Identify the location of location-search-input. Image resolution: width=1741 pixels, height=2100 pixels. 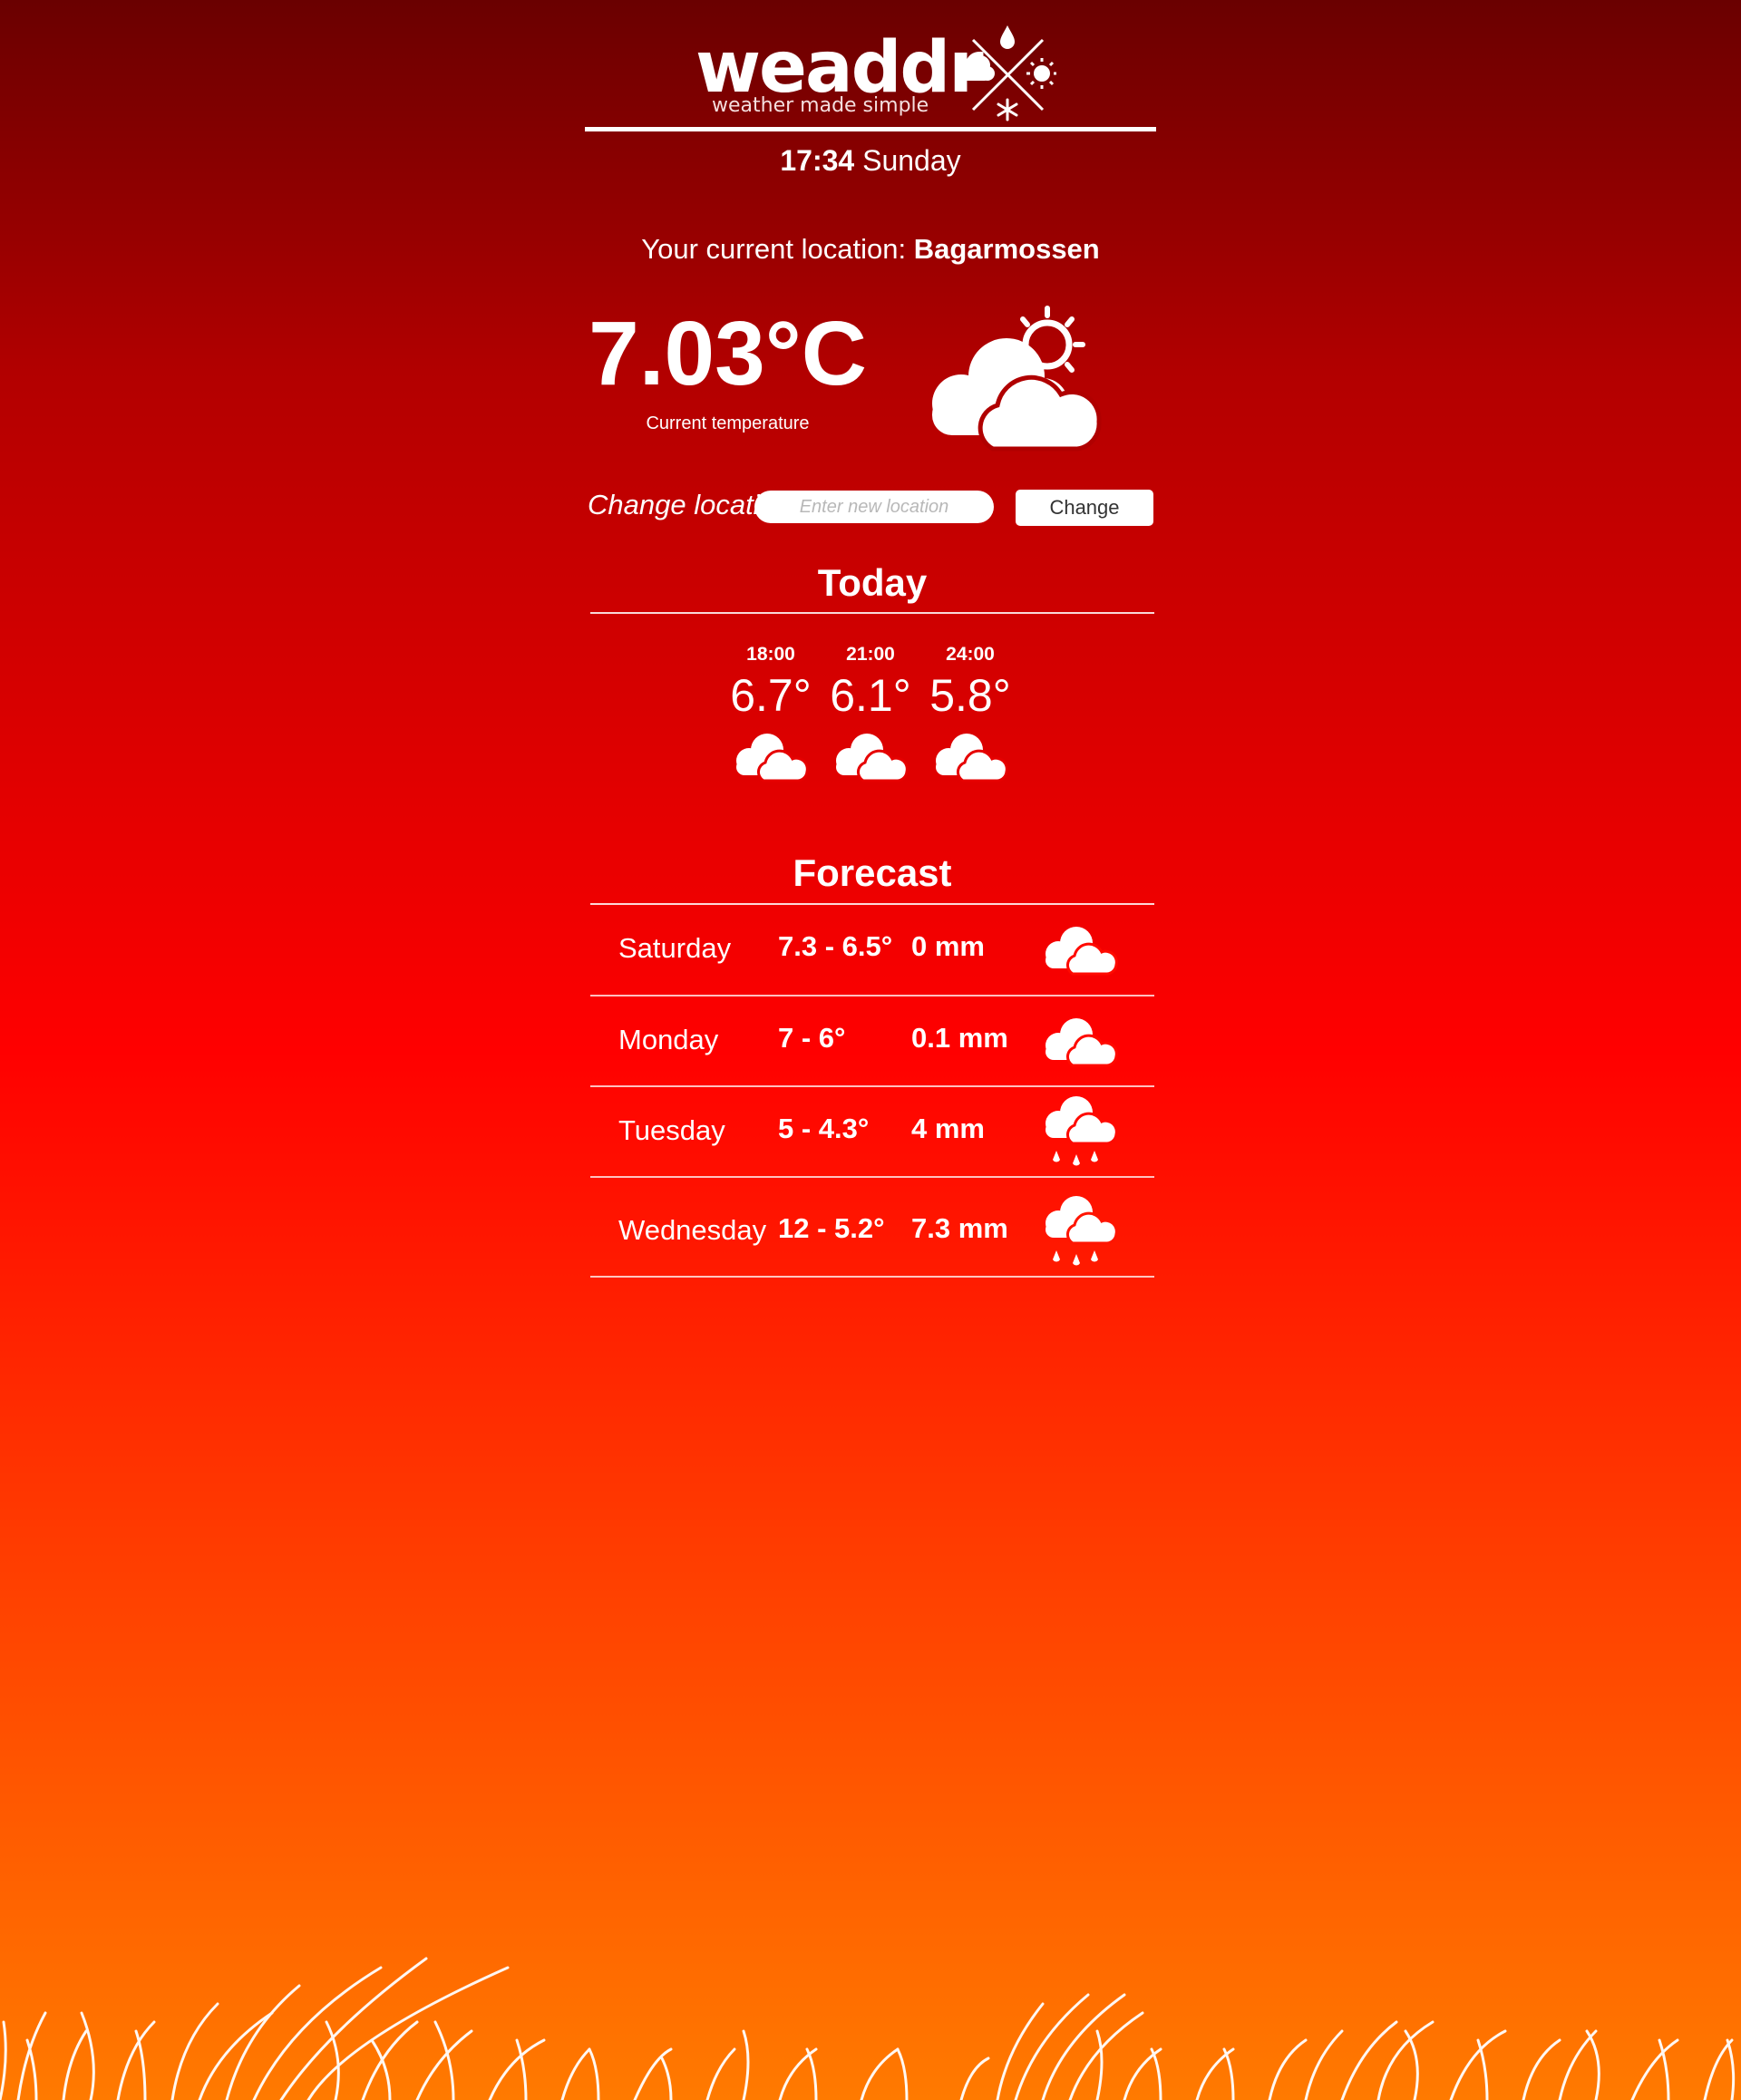
(874, 507).